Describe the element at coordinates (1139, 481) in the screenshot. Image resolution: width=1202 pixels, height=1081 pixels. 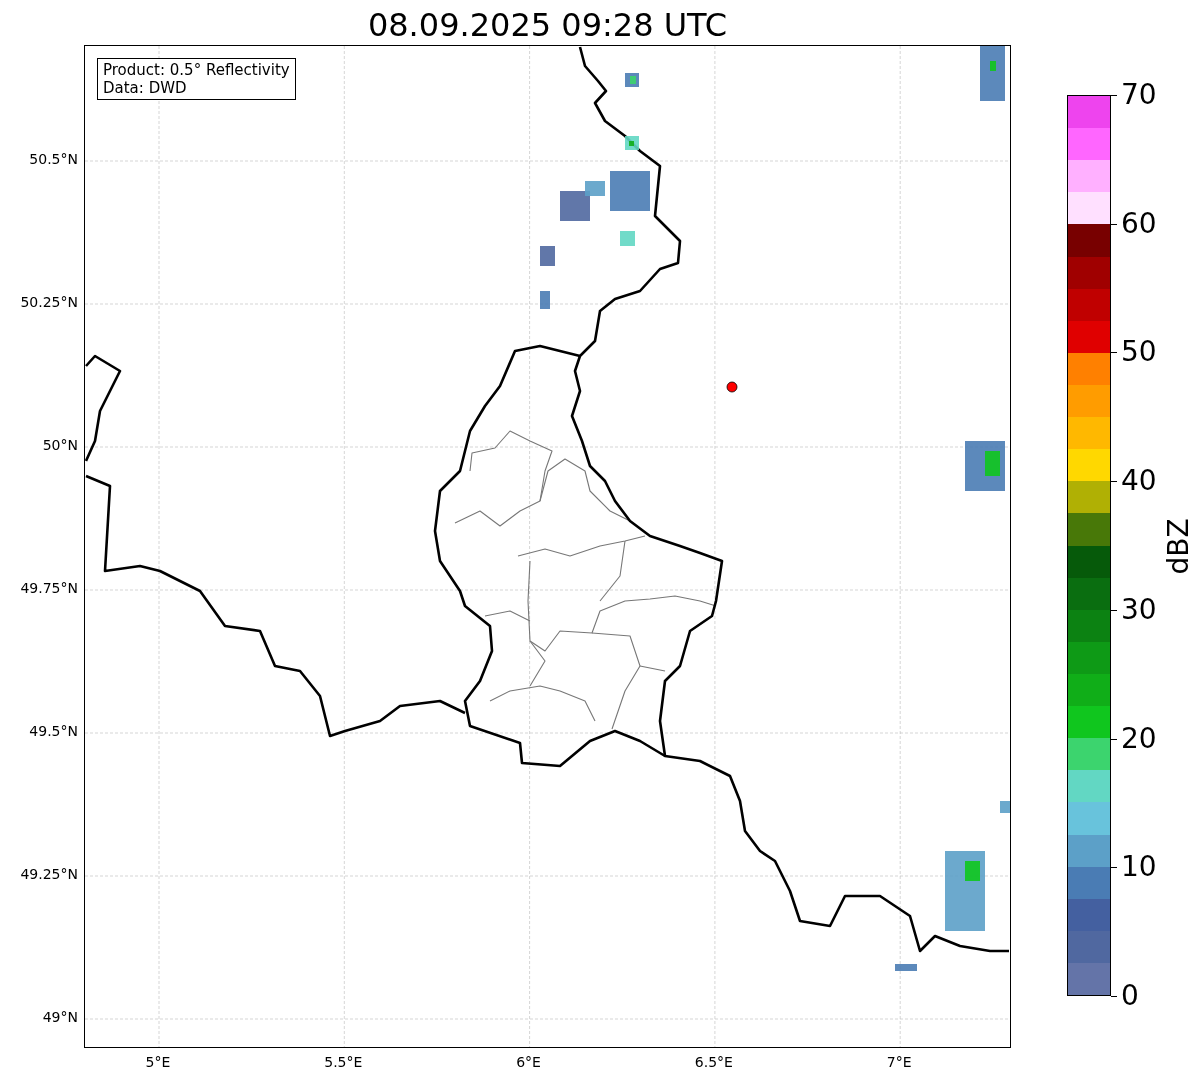
I see `colorbar-tick-label: 40` at that location.